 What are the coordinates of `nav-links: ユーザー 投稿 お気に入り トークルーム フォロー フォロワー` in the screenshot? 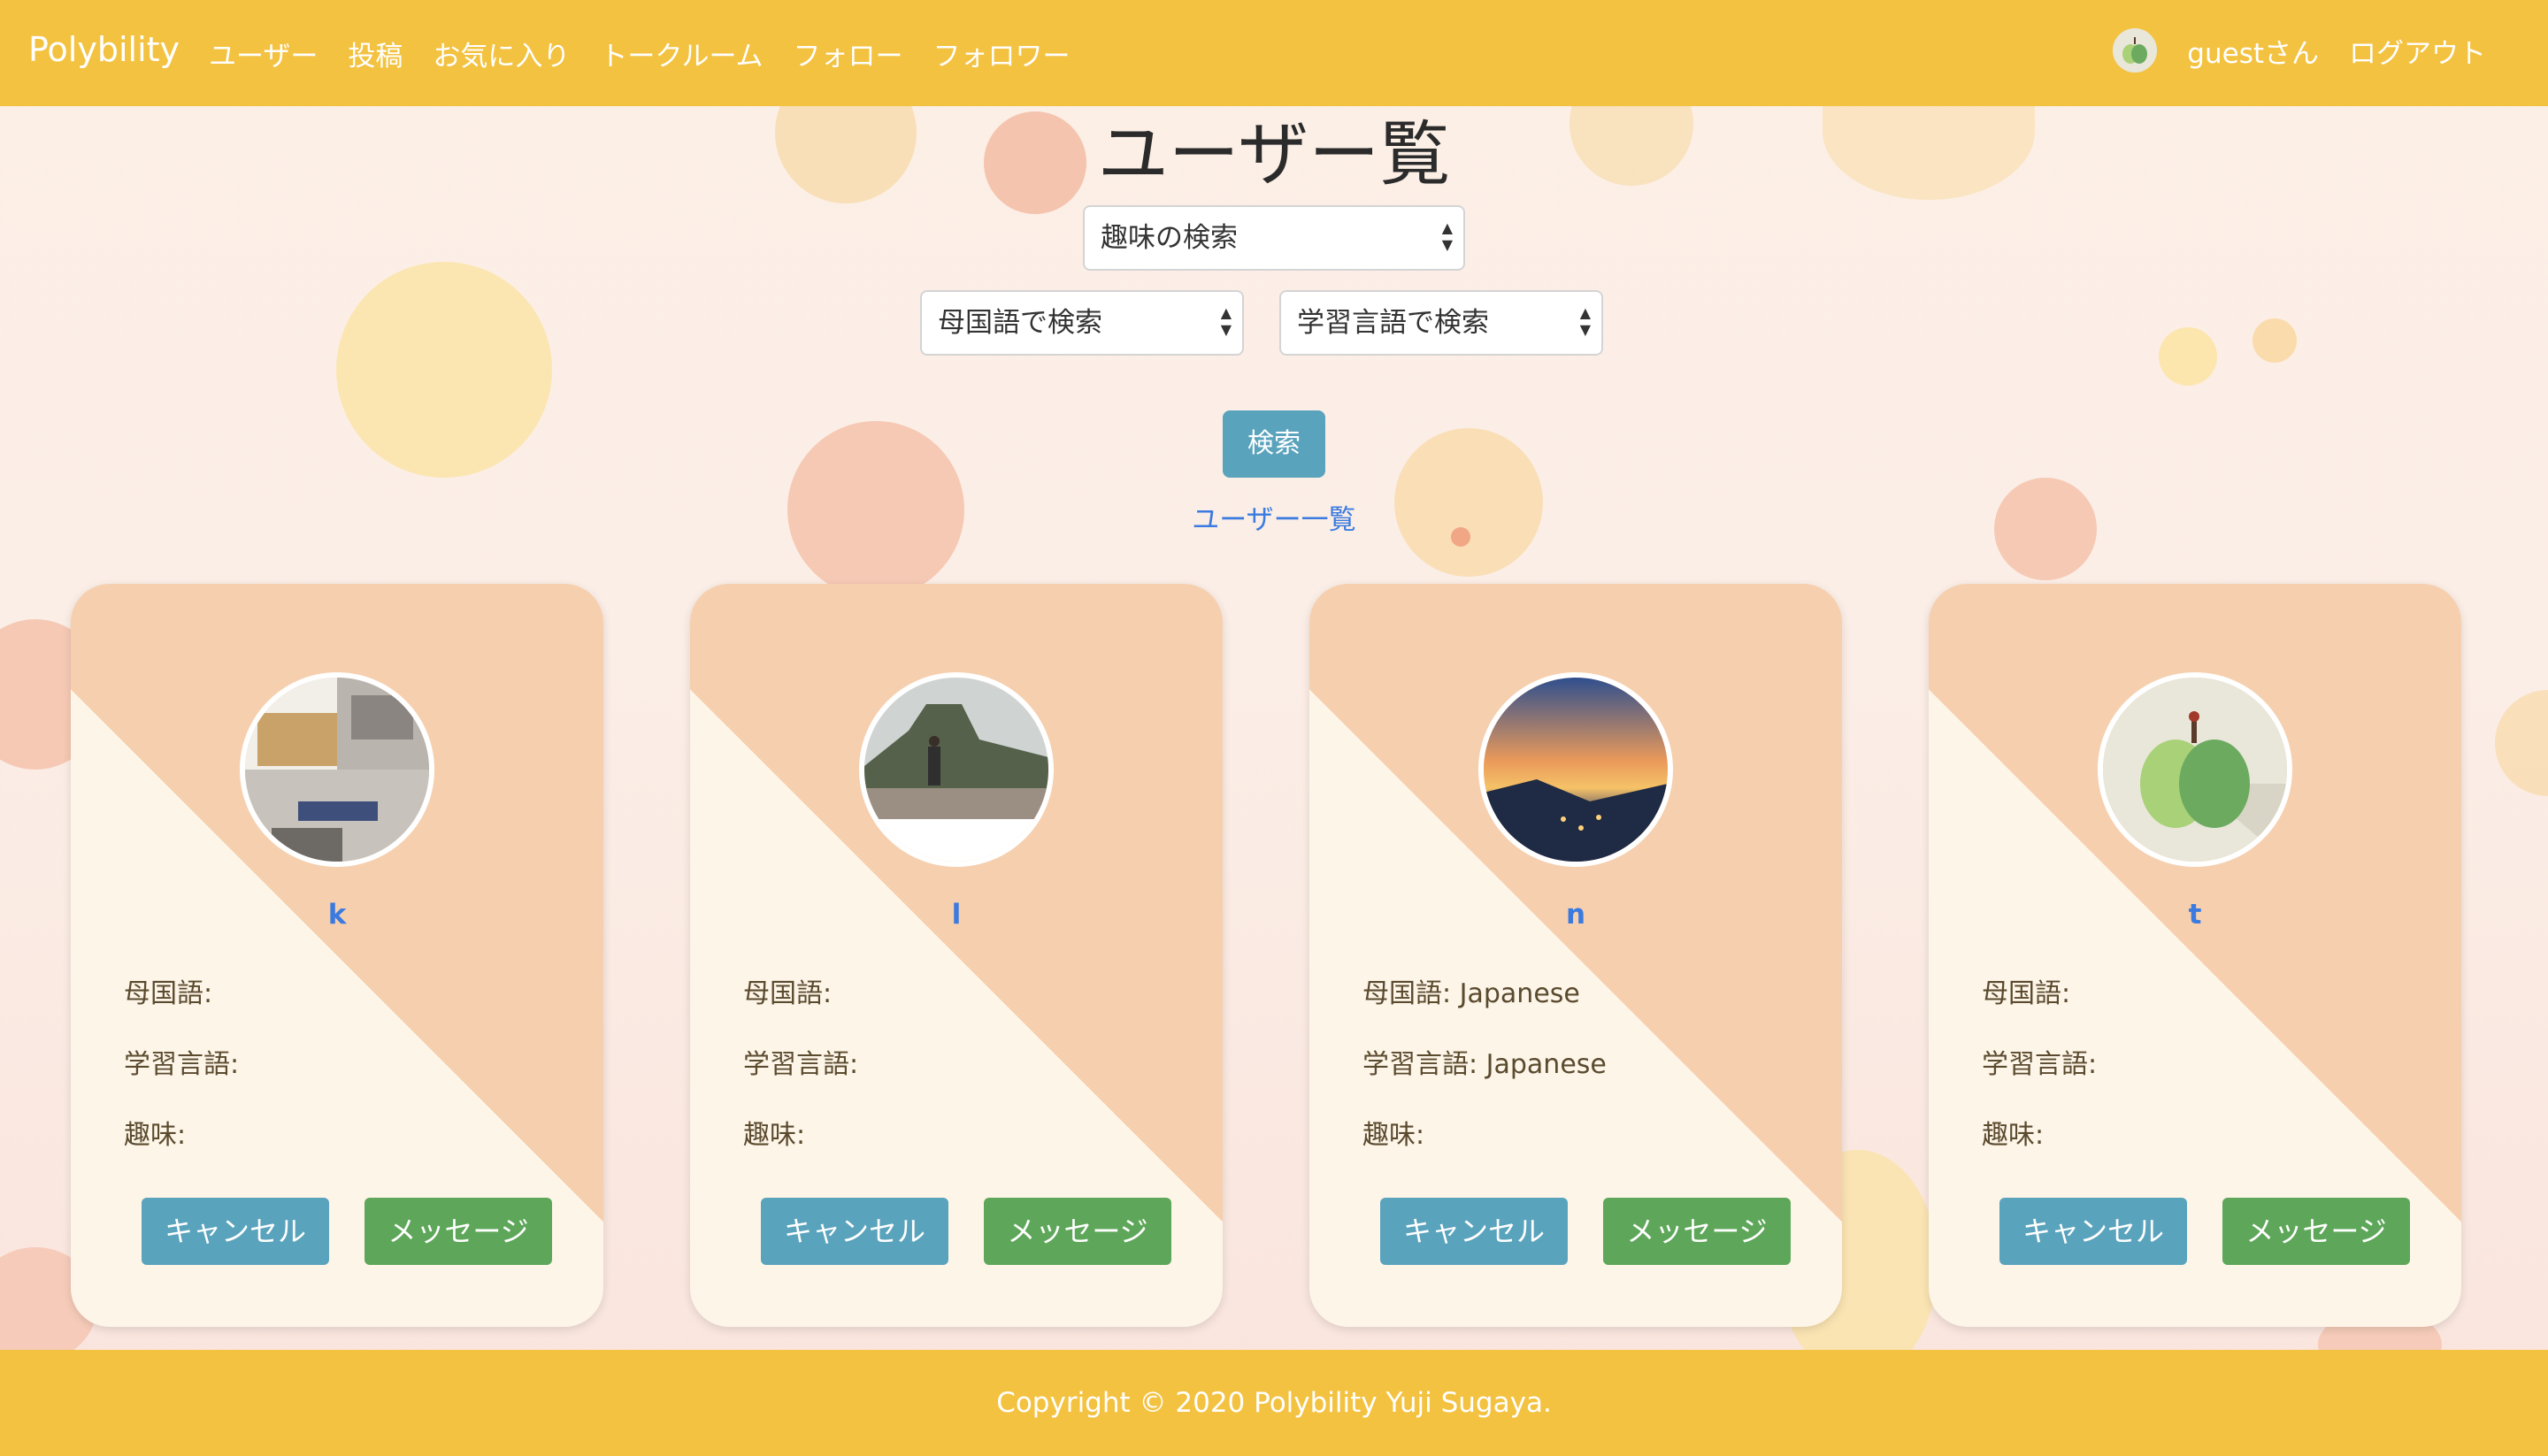 It's located at (640, 53).